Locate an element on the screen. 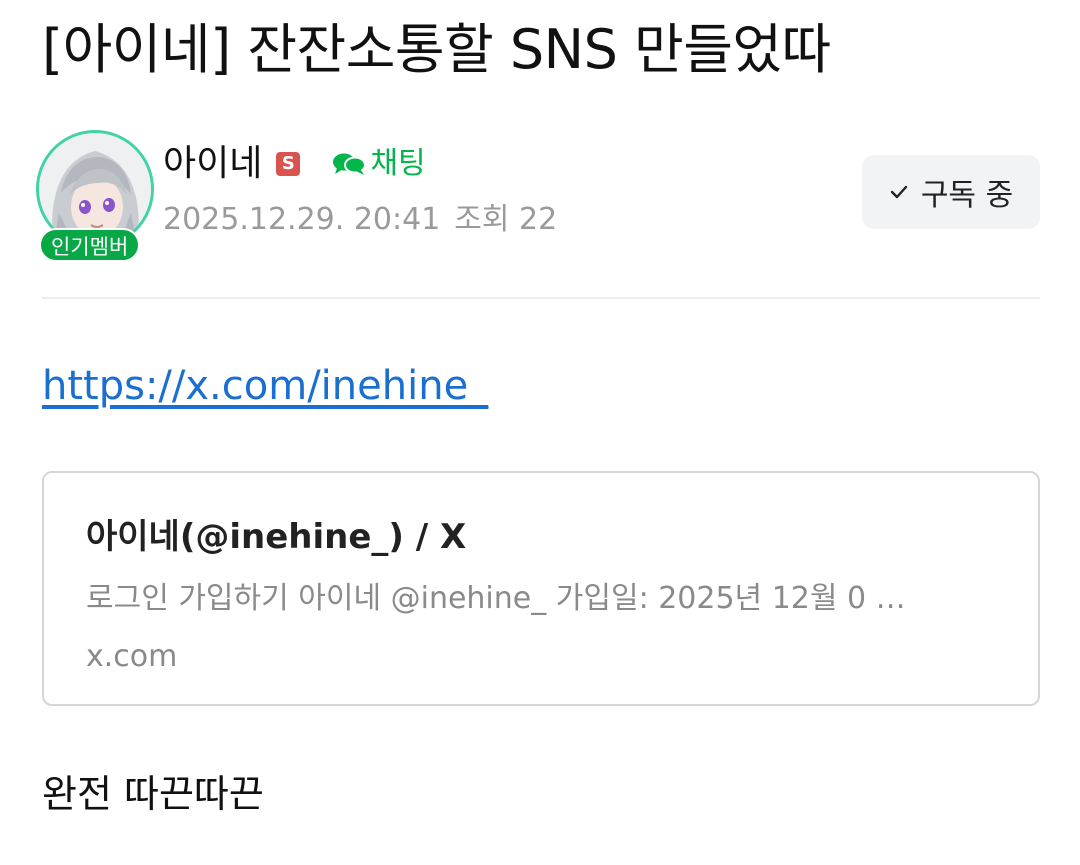 This screenshot has width=1080, height=865. popular-member-badge: 인기멤버 is located at coordinates (90, 245).